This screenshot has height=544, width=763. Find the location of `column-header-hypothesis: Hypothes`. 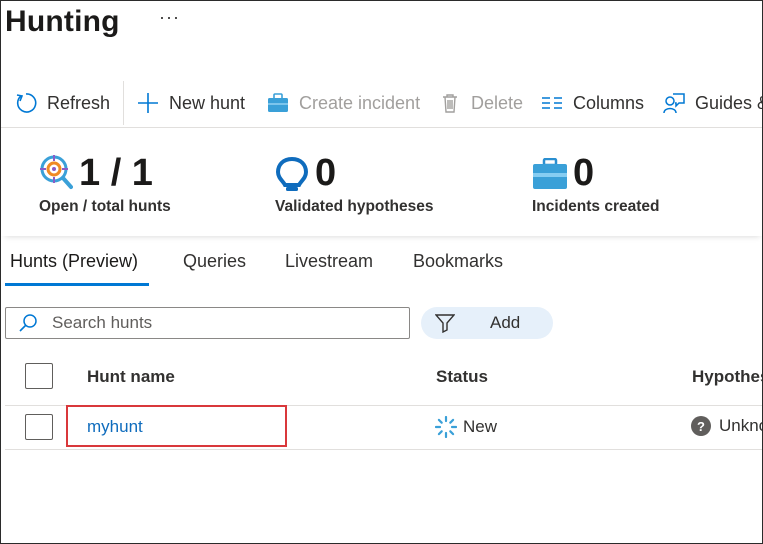

column-header-hypothesis: Hypothes is located at coordinates (727, 377).